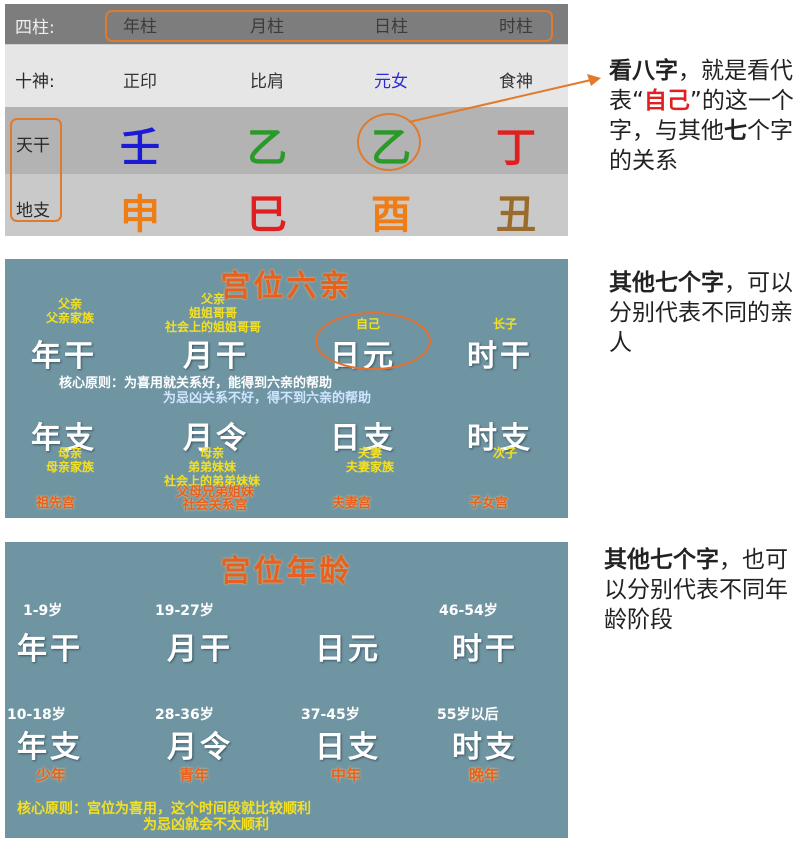  I want to click on rel-text: 夫妻, so click(369, 453).